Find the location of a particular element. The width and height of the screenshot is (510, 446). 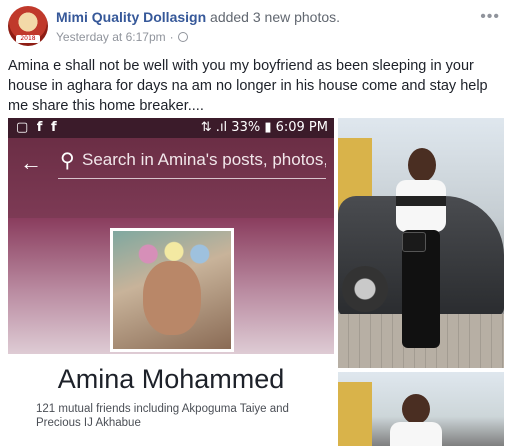

search-icon: ⚲ is located at coordinates (67, 161).